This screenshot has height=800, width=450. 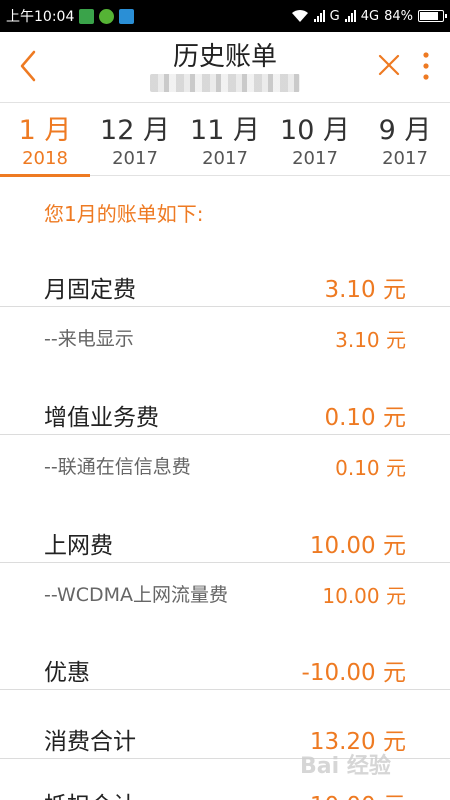 I want to click on bill-item-label: 优惠, so click(x=67, y=673).